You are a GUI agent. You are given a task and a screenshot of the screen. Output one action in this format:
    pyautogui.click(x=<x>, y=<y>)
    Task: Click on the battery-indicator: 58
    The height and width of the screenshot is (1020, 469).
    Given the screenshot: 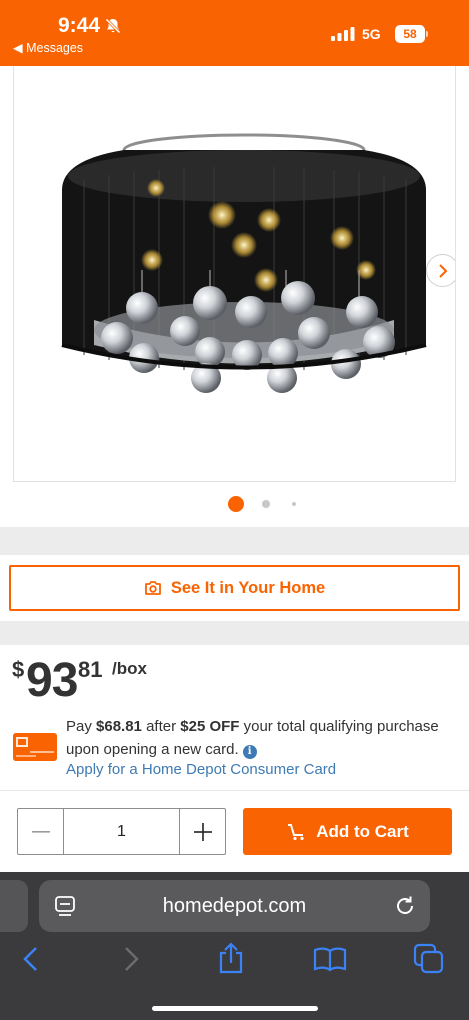 What is the action you would take?
    pyautogui.click(x=410, y=34)
    